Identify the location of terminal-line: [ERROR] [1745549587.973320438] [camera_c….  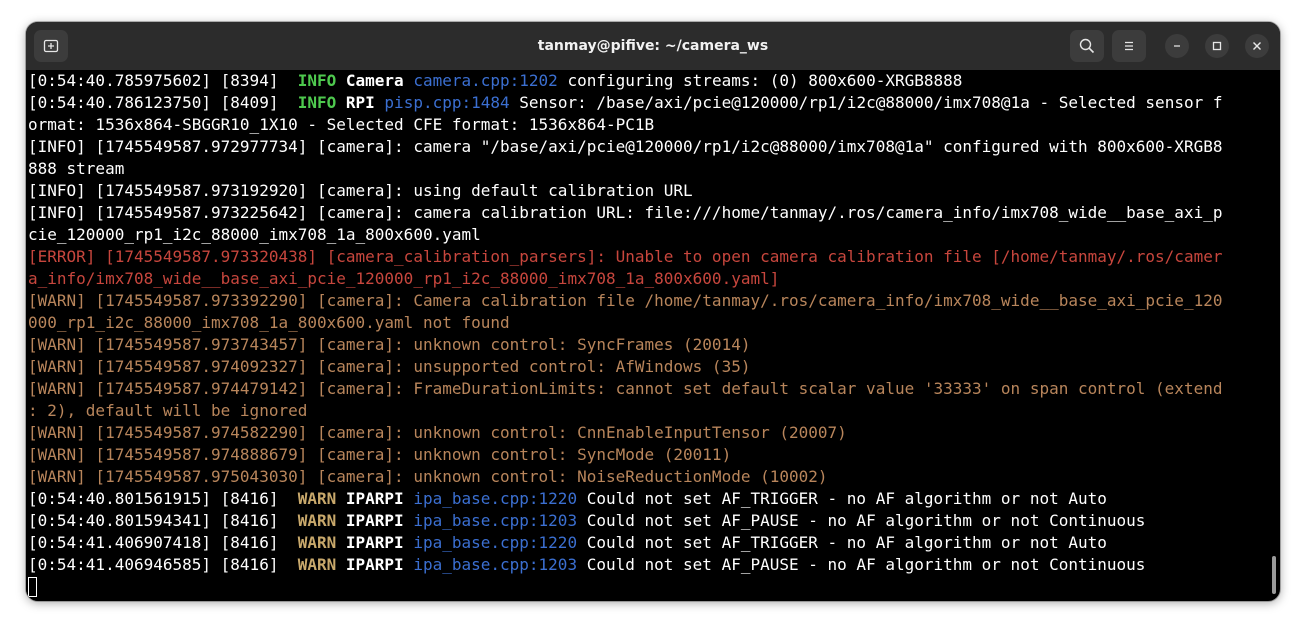
(648, 257).